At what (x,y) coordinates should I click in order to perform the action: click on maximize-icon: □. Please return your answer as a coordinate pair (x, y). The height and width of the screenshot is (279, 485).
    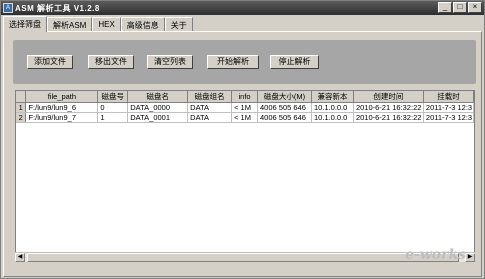
    Looking at the image, I should click on (460, 7).